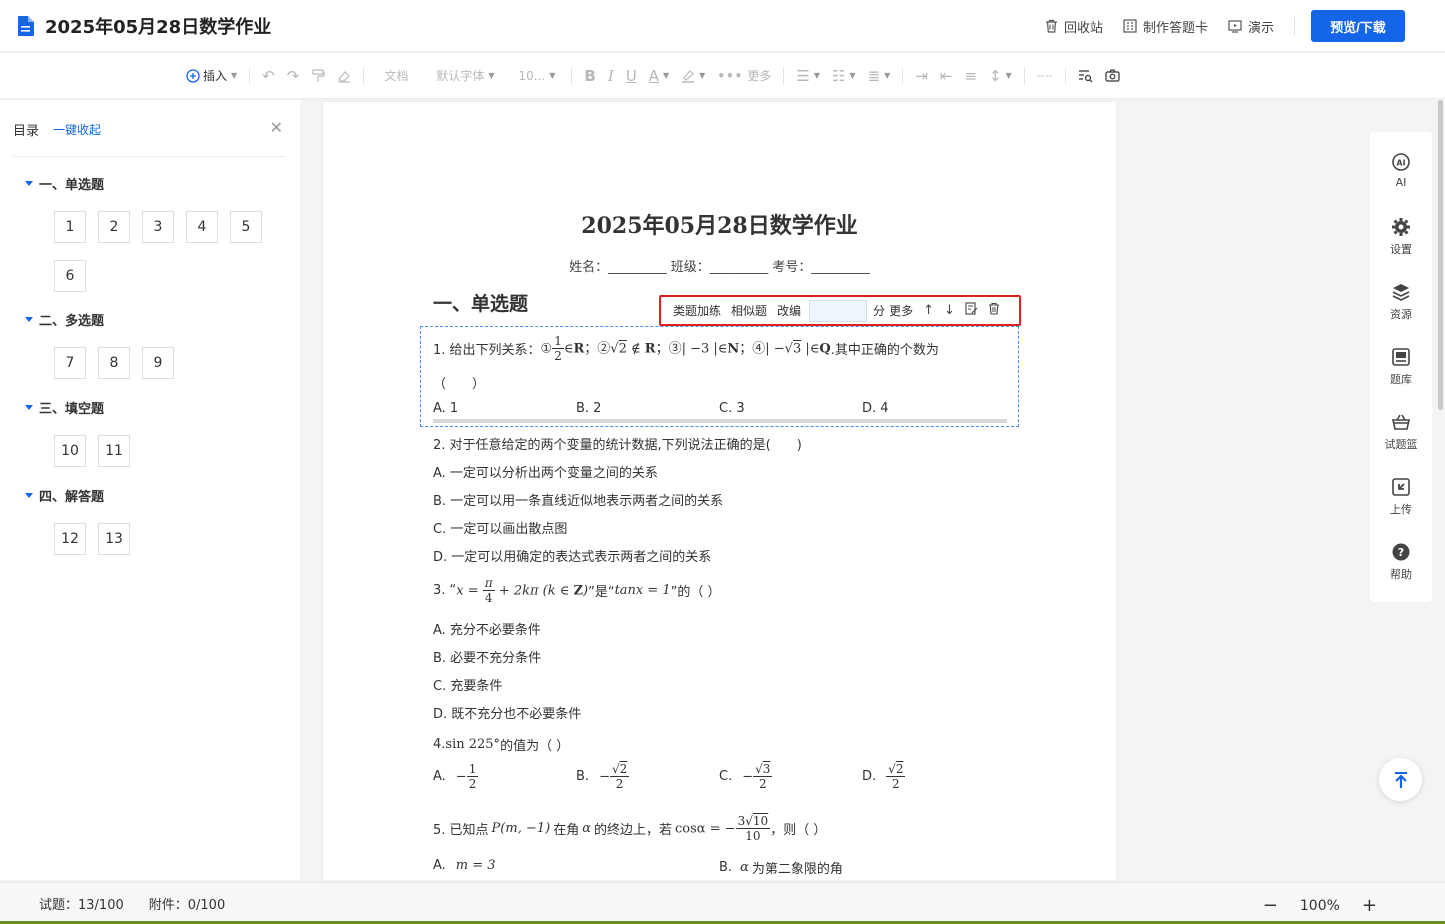 The image size is (1445, 924). Describe the element at coordinates (994, 310) in the screenshot. I see `delete-icon` at that location.